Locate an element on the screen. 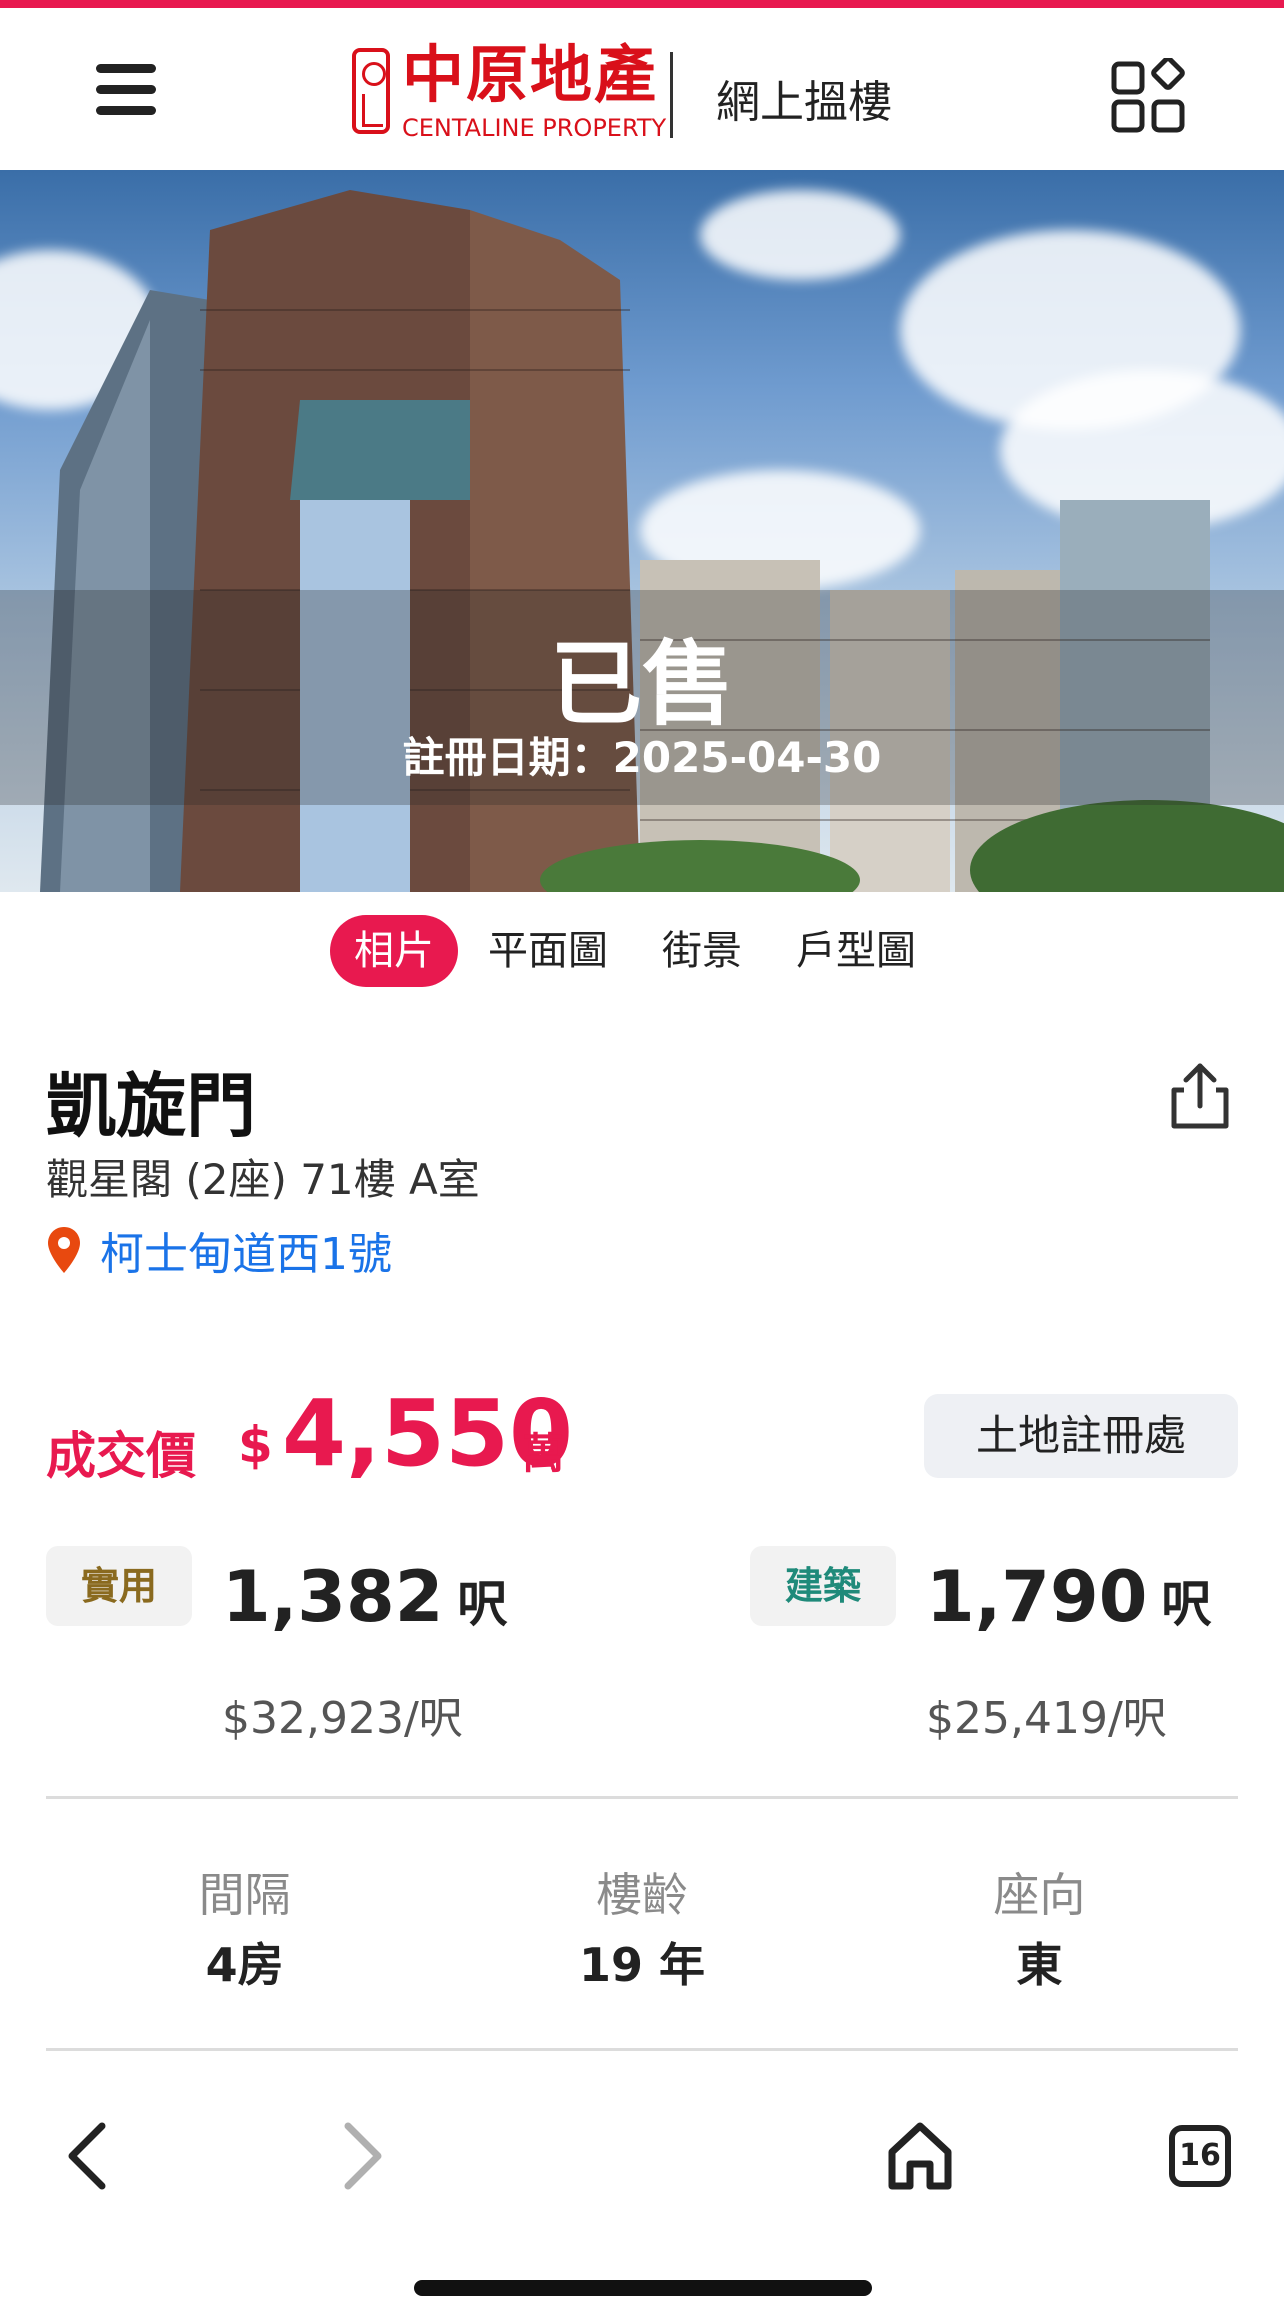 The height and width of the screenshot is (2321, 1284). service-title: 網上搵樓 is located at coordinates (804, 102).